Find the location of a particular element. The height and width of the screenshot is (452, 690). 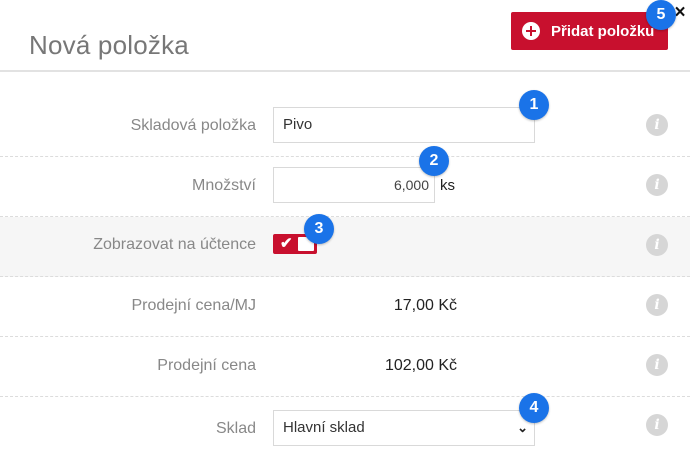

plus-circle-icon is located at coordinates (531, 31).